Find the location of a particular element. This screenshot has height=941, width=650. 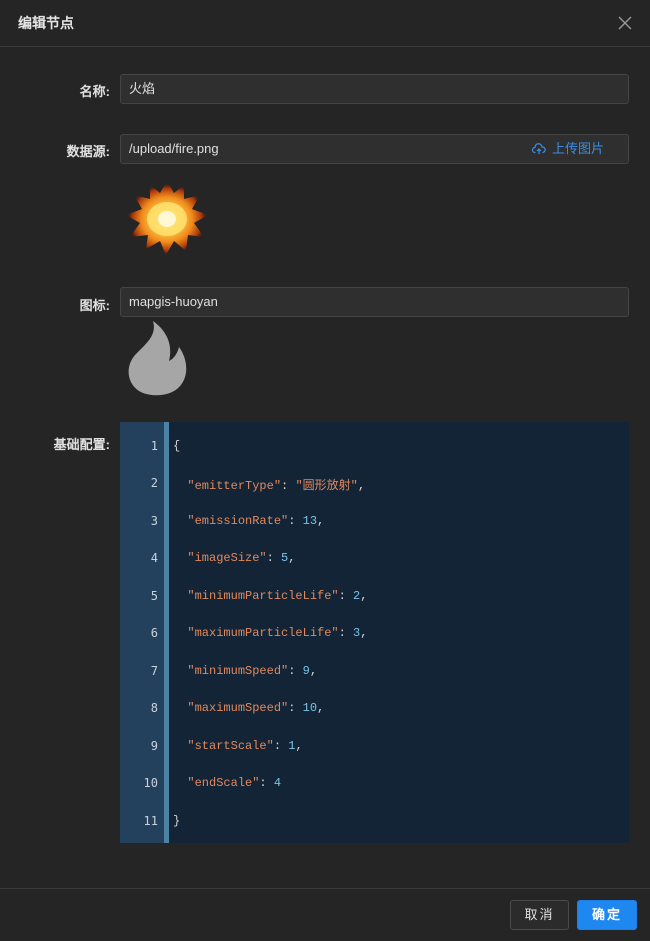

datasource-label: 数据源: is located at coordinates (88, 151).